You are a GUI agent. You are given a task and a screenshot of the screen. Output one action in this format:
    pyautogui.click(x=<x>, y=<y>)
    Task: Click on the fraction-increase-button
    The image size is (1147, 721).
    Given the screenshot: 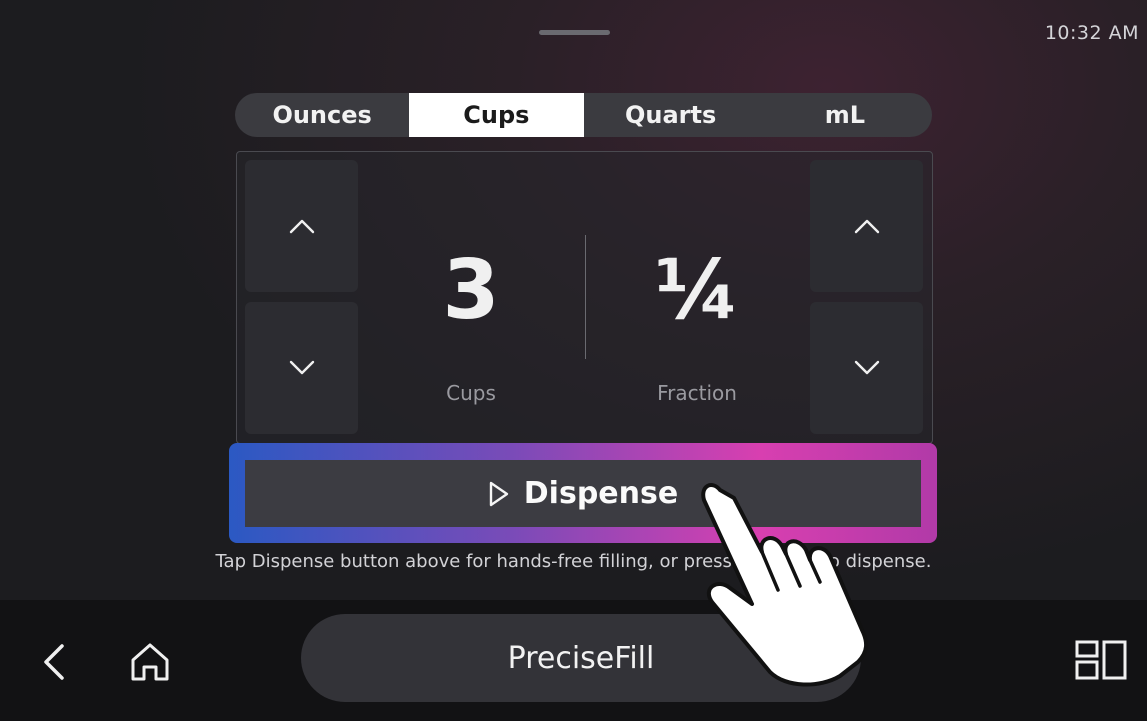 What is the action you would take?
    pyautogui.click(x=866, y=226)
    